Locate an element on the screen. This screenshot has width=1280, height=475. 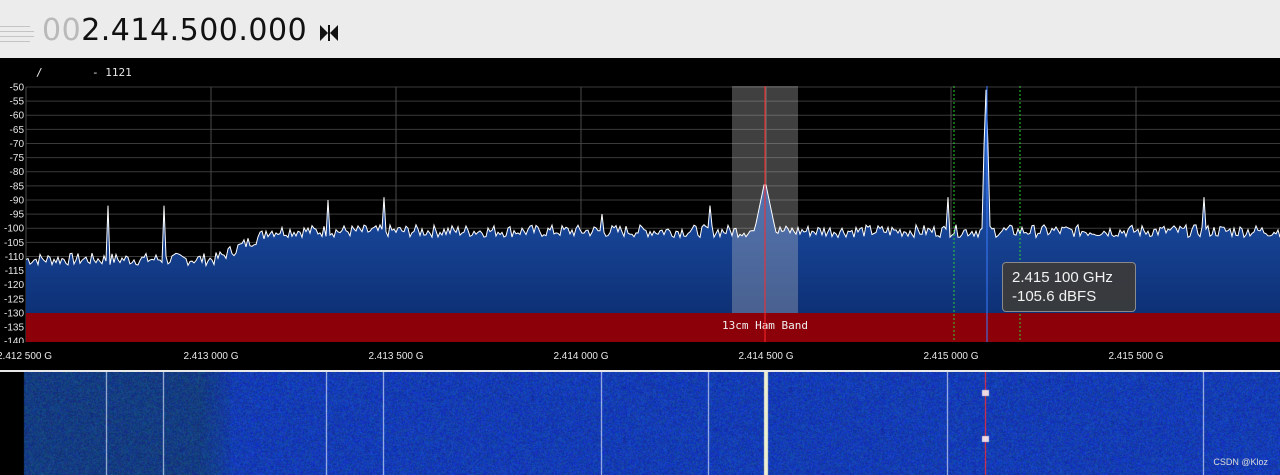
y-tick-label: -100 is located at coordinates (14, 229).